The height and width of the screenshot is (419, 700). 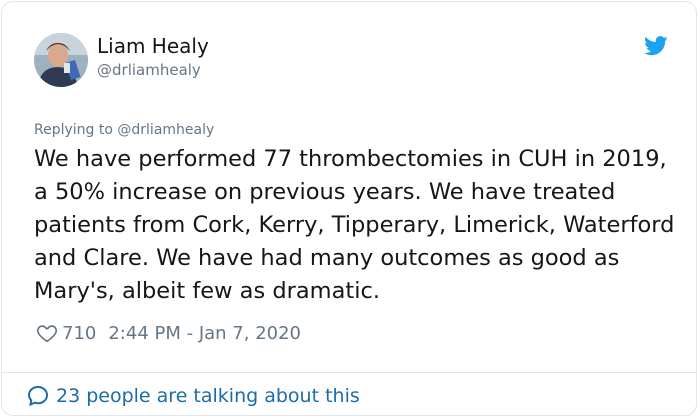 I want to click on replying-handle-link: @drliamhealy, so click(x=165, y=130).